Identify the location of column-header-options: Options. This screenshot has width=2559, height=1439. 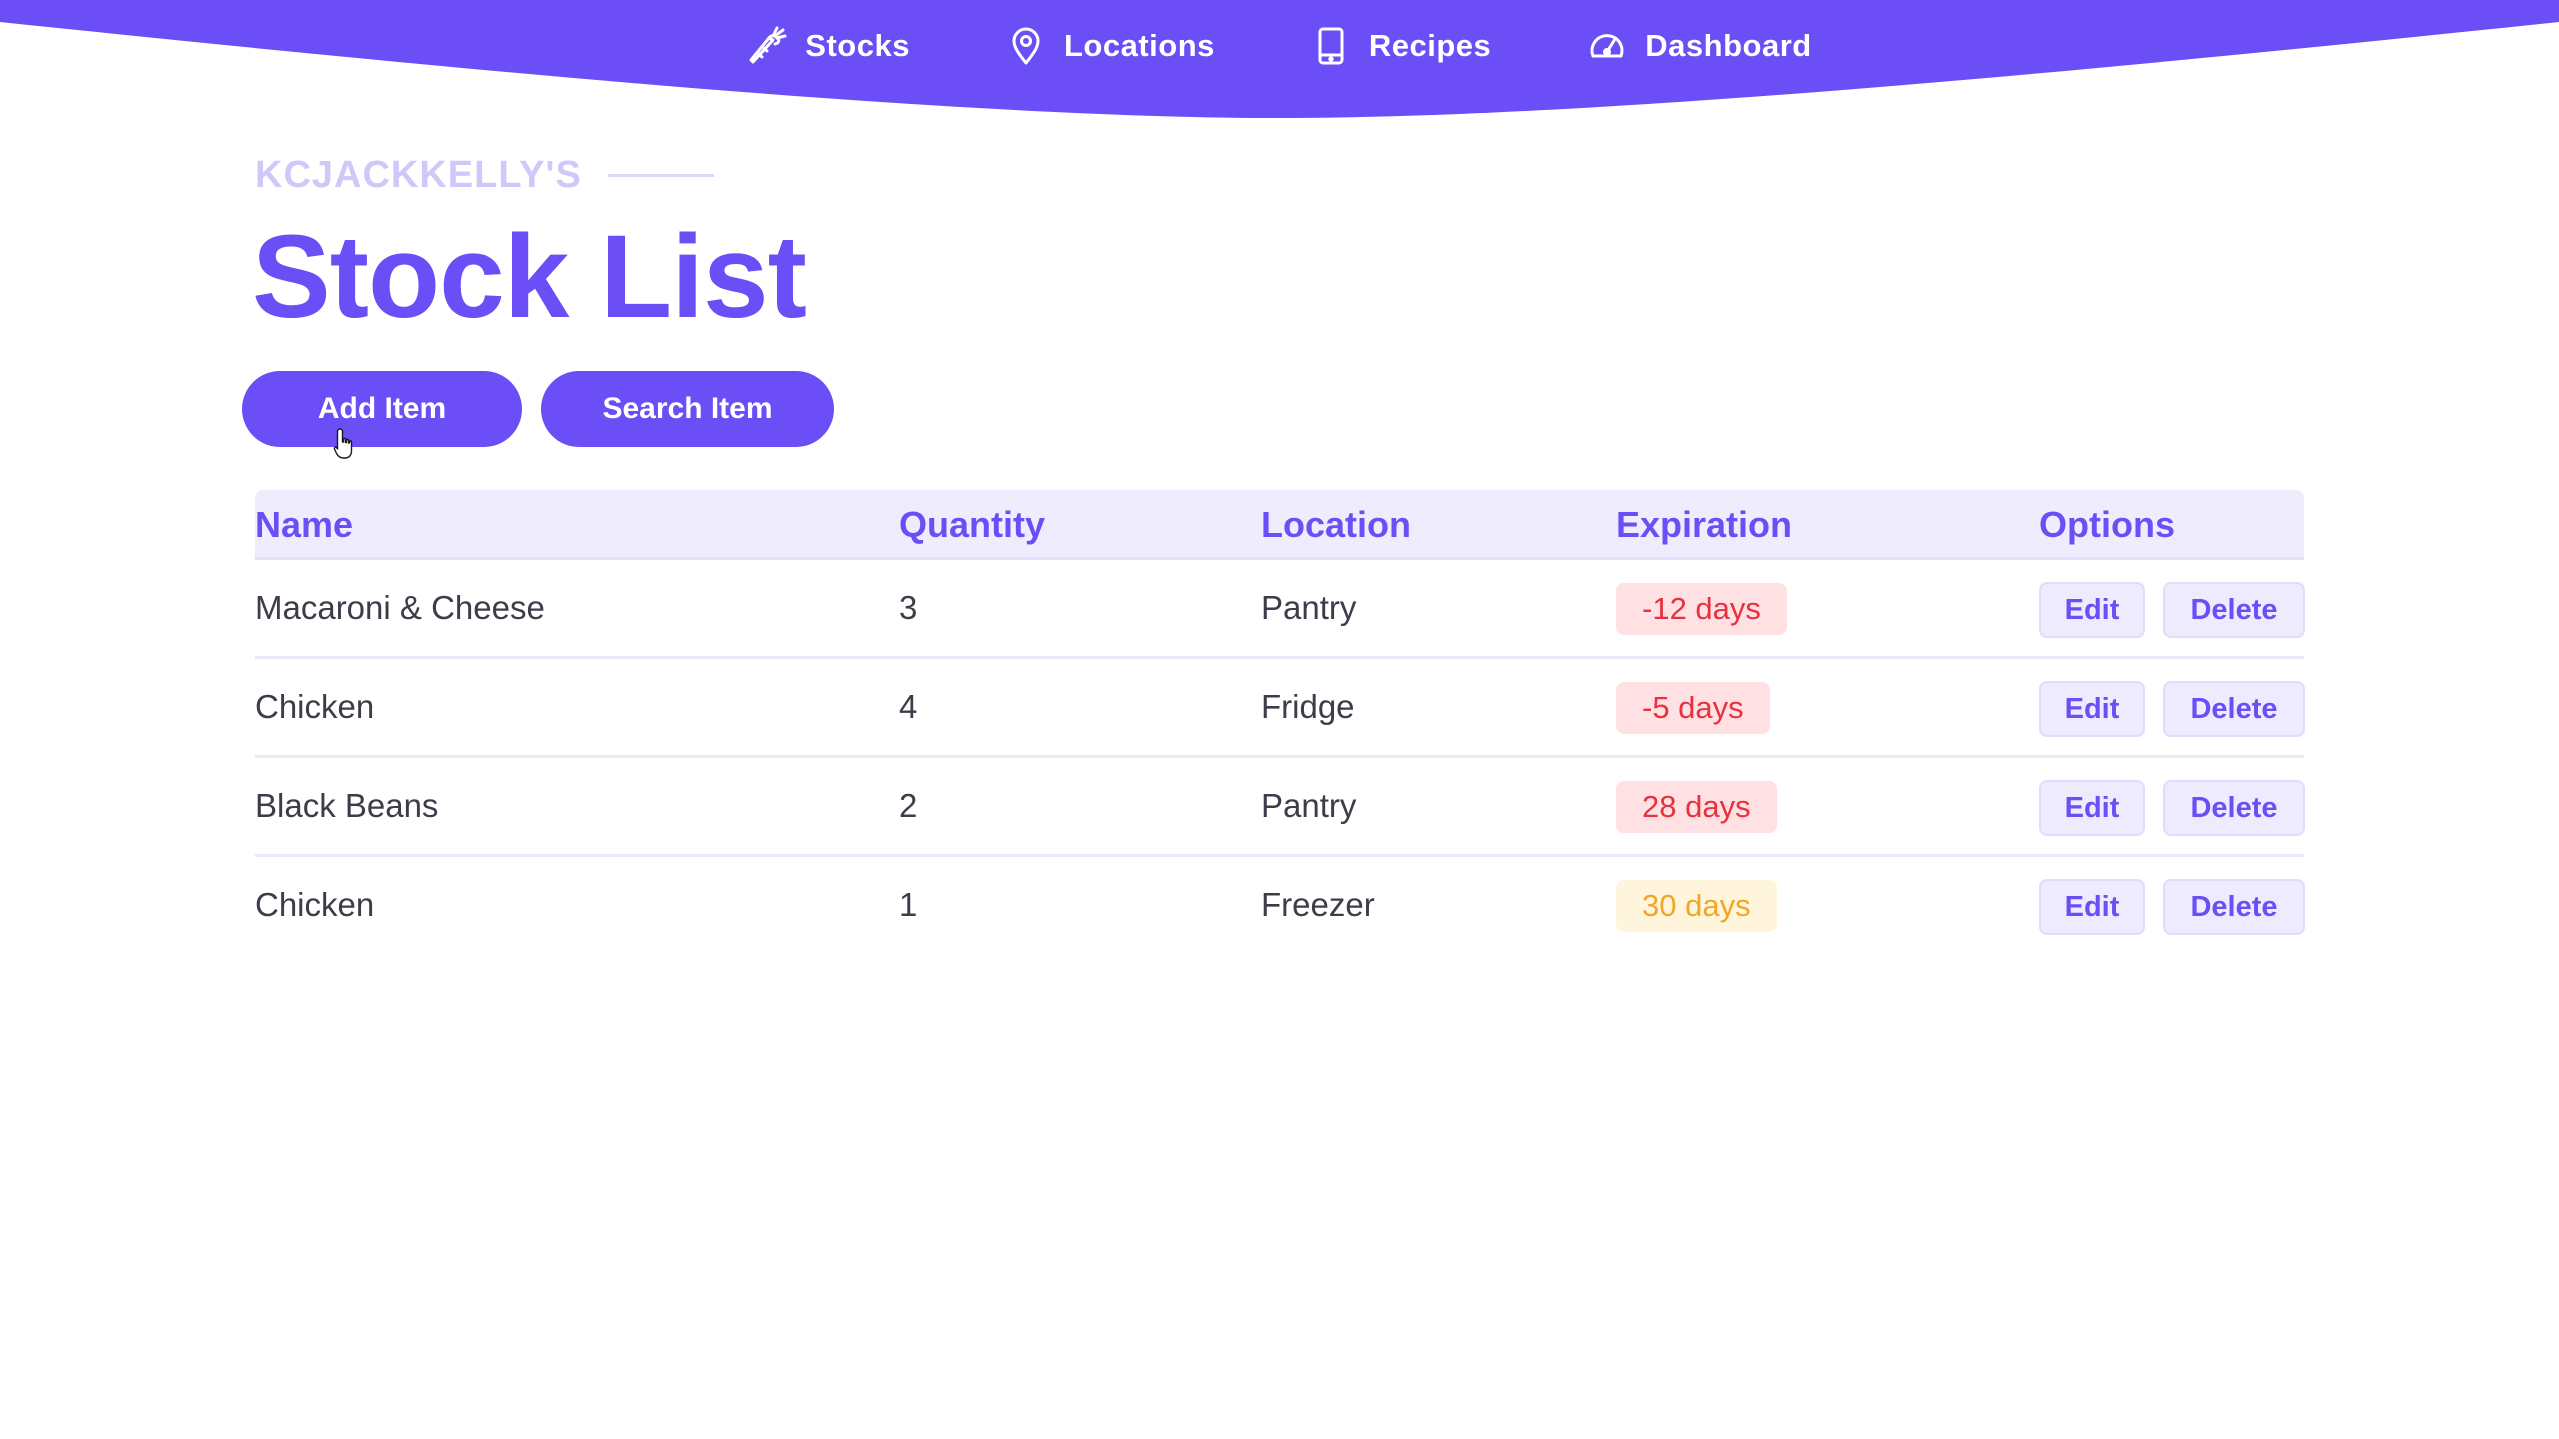
(2107, 524).